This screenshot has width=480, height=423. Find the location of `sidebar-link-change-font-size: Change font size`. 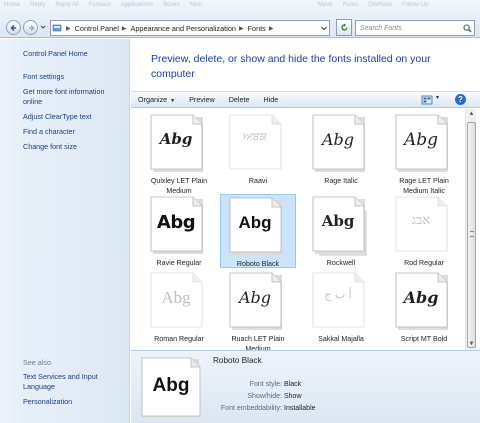

sidebar-link-change-font-size: Change font size is located at coordinates (73, 147).